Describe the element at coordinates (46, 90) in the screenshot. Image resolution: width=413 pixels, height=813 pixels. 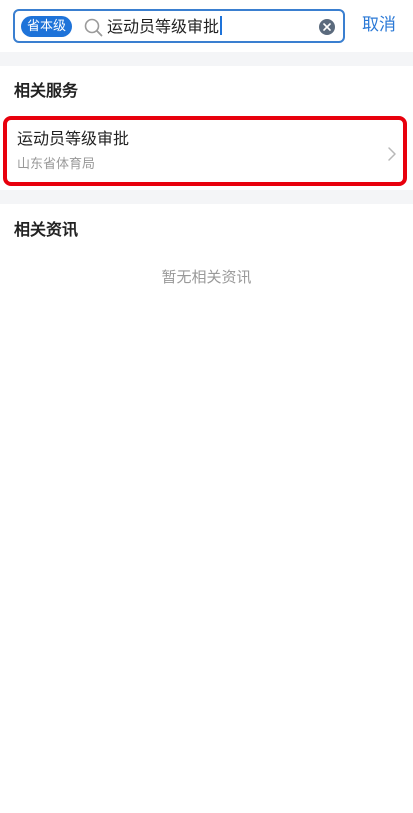
I see `related-services-title: 相关服务` at that location.